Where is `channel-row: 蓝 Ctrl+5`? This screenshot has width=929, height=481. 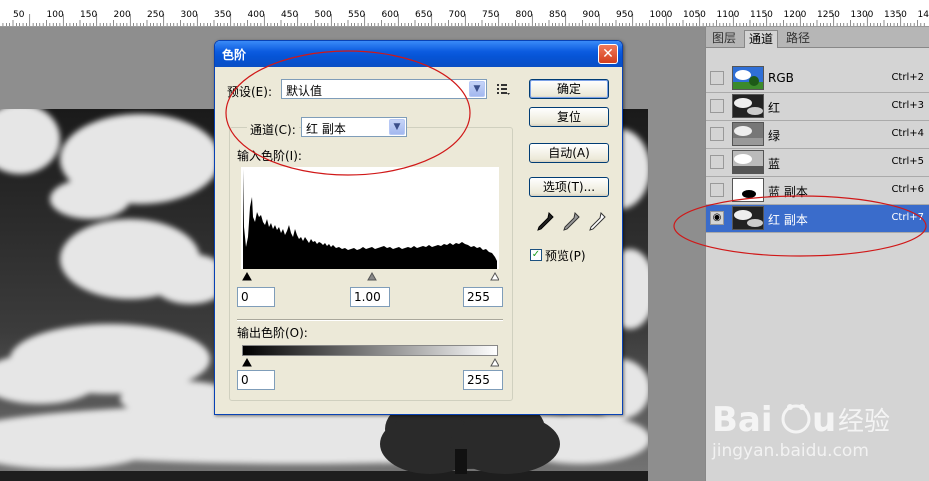 channel-row: 蓝 Ctrl+5 is located at coordinates (817, 163).